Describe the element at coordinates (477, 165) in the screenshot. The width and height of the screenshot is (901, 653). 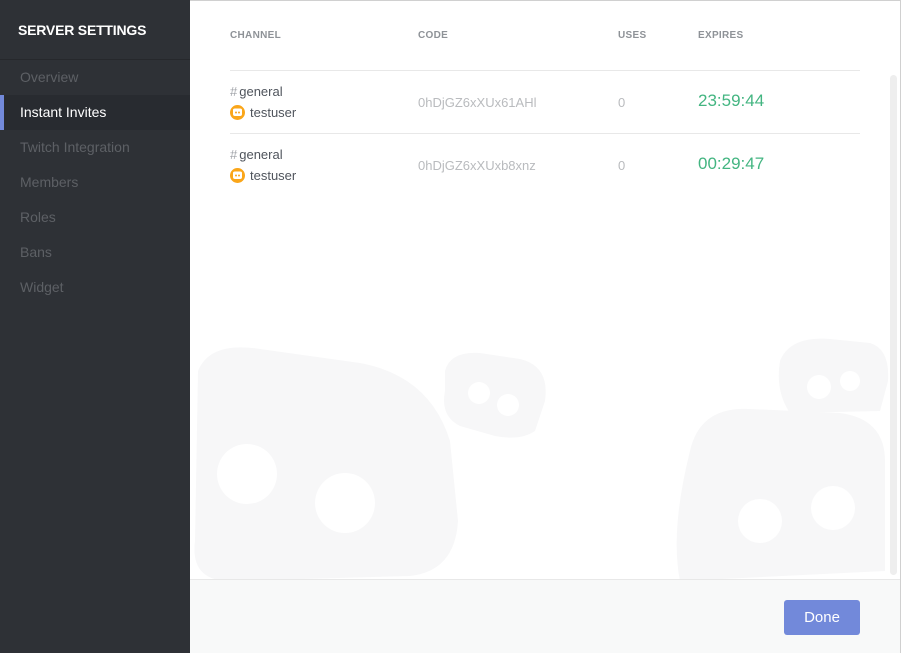
I see `invite-code: 0hDjGZ6xXUxb8xnz` at that location.